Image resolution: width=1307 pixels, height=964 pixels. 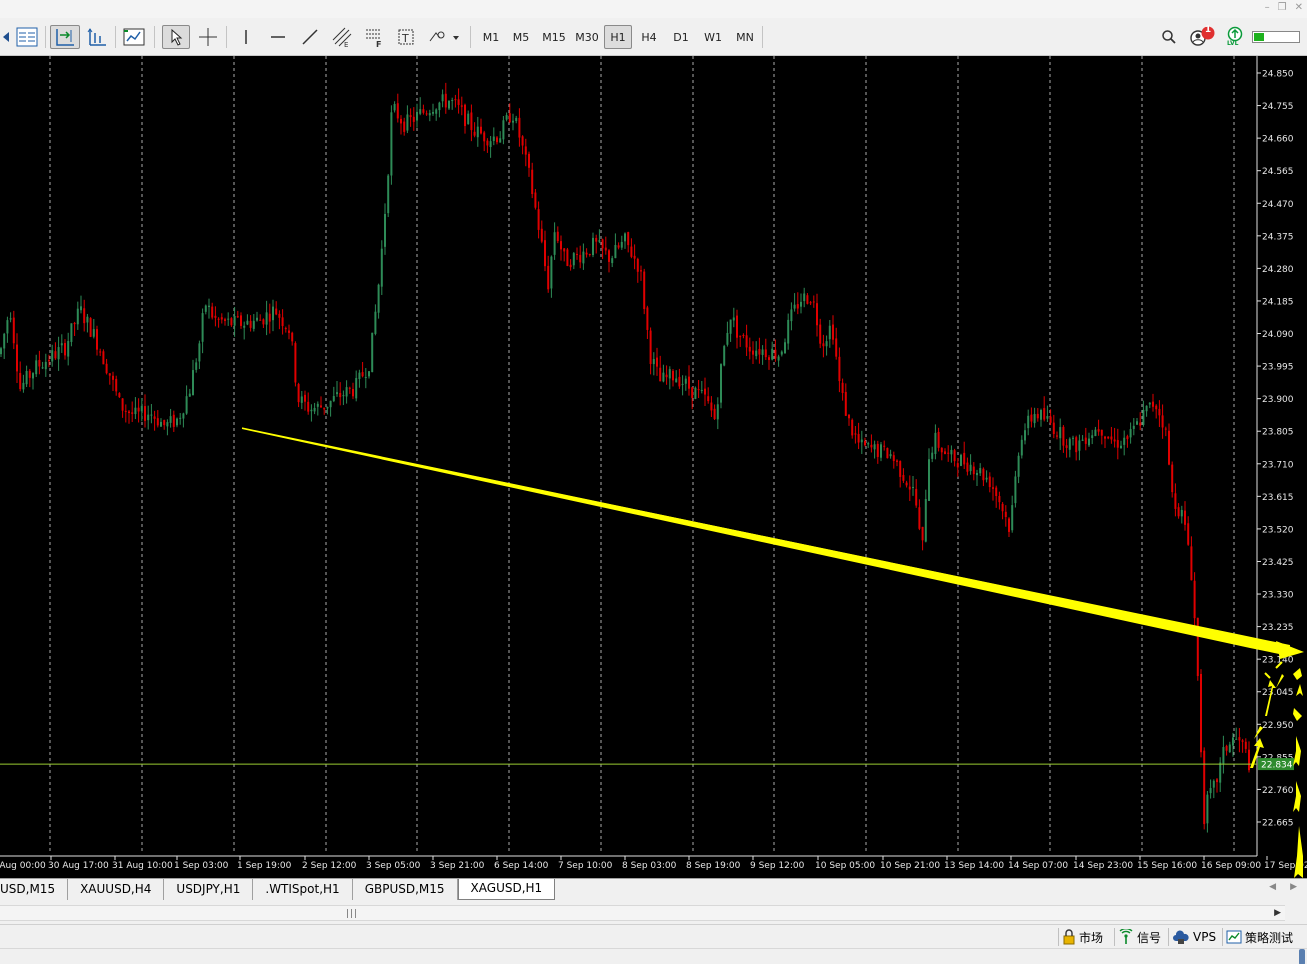 I want to click on price-tick-label: 23.235, so click(x=1278, y=628).